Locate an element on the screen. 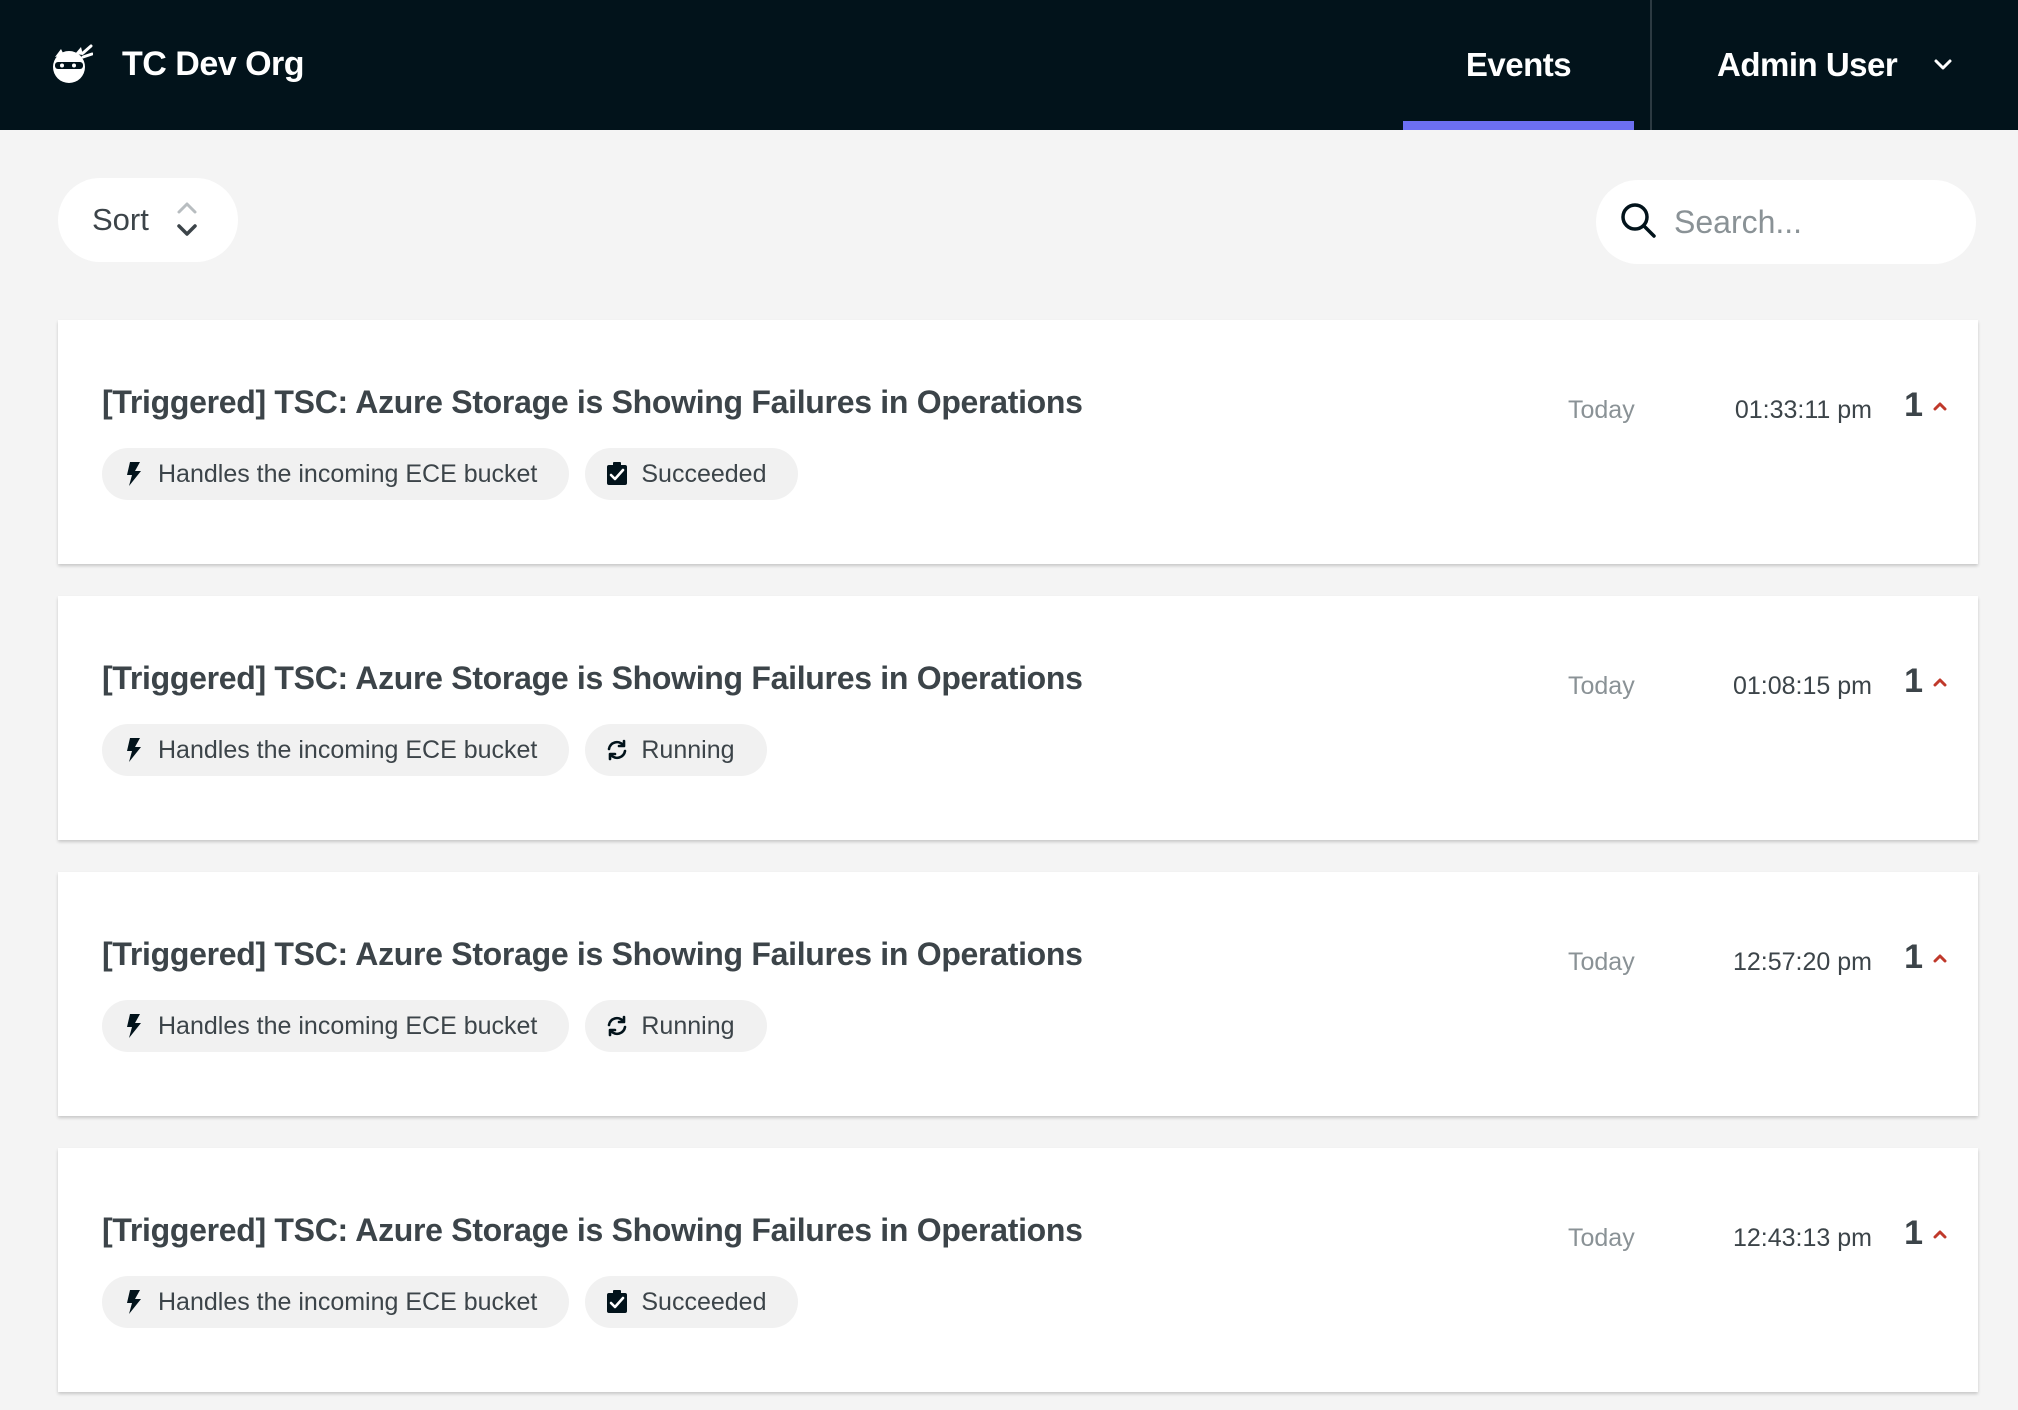 This screenshot has width=2018, height=1410. event-time: 01:08:15 pm is located at coordinates (1802, 686).